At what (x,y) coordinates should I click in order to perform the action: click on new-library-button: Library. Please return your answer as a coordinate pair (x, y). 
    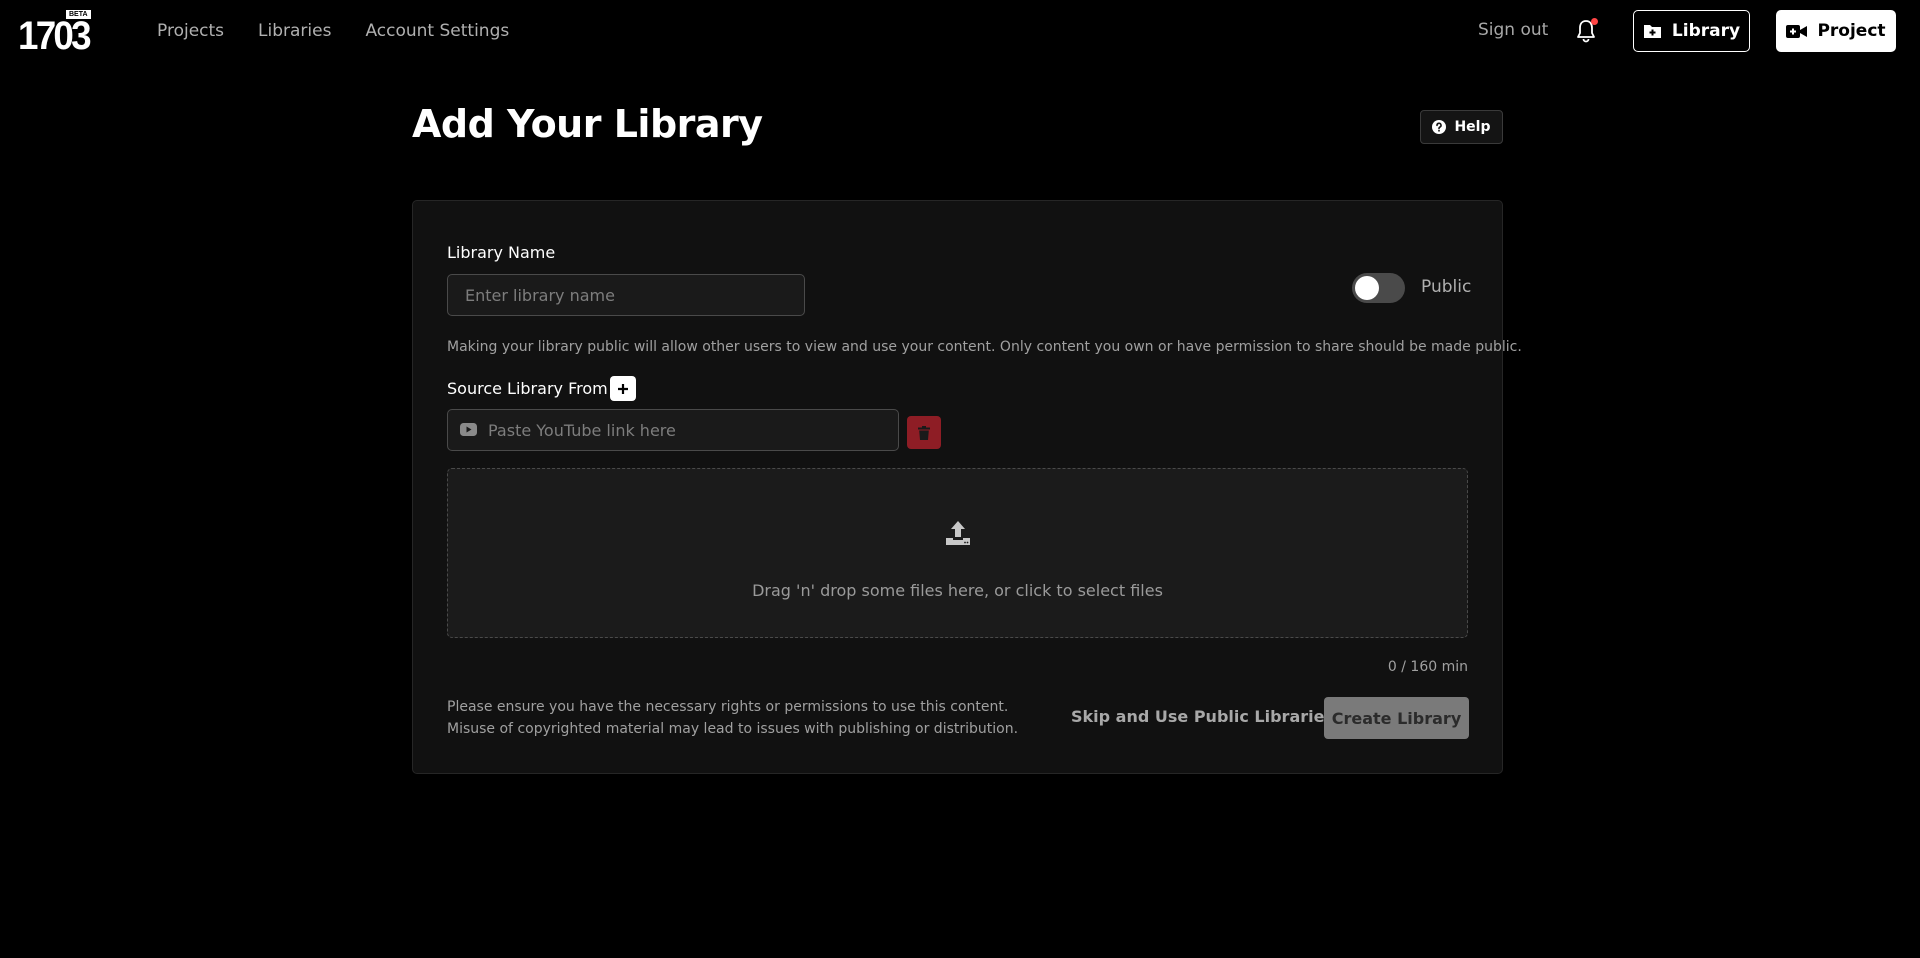
    Looking at the image, I should click on (1691, 31).